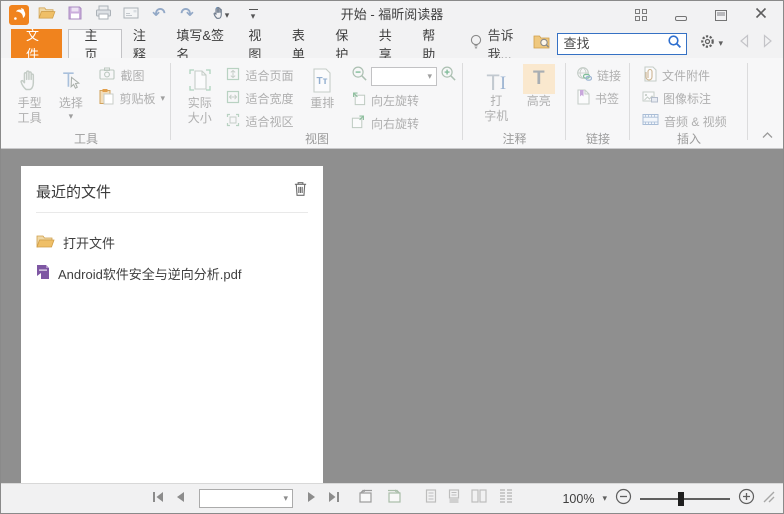 The image size is (784, 514). Describe the element at coordinates (432, 45) in the screenshot. I see `tab-help: 帮助` at that location.